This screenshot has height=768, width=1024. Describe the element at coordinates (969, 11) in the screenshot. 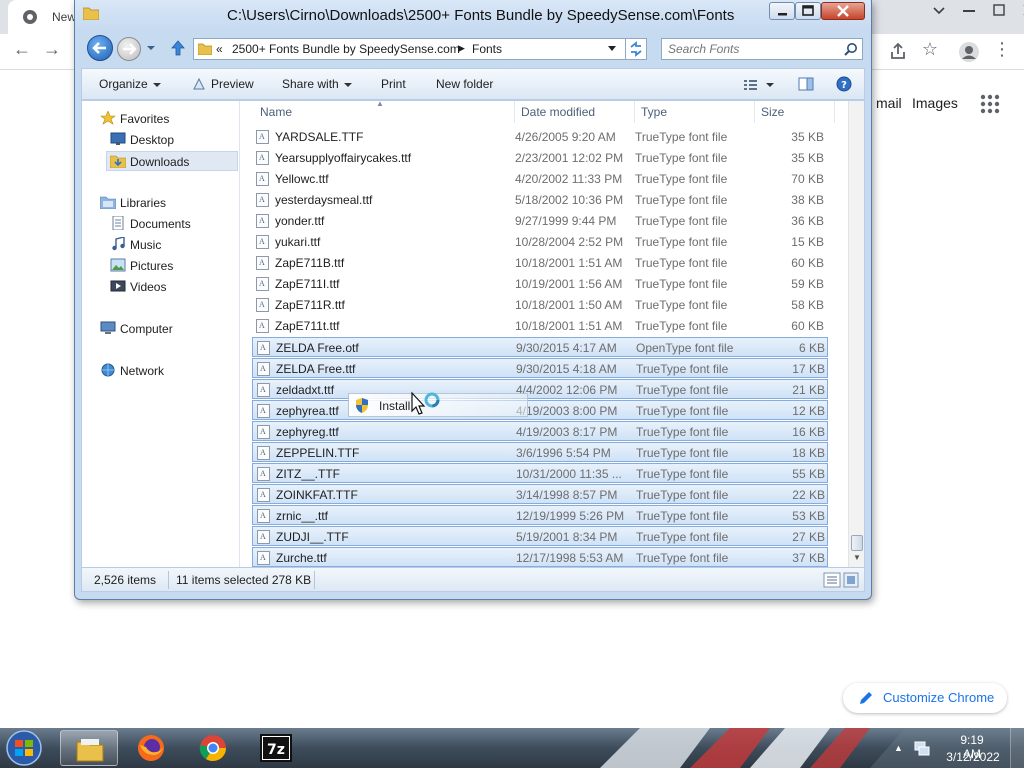

I see `minimize-icon` at that location.